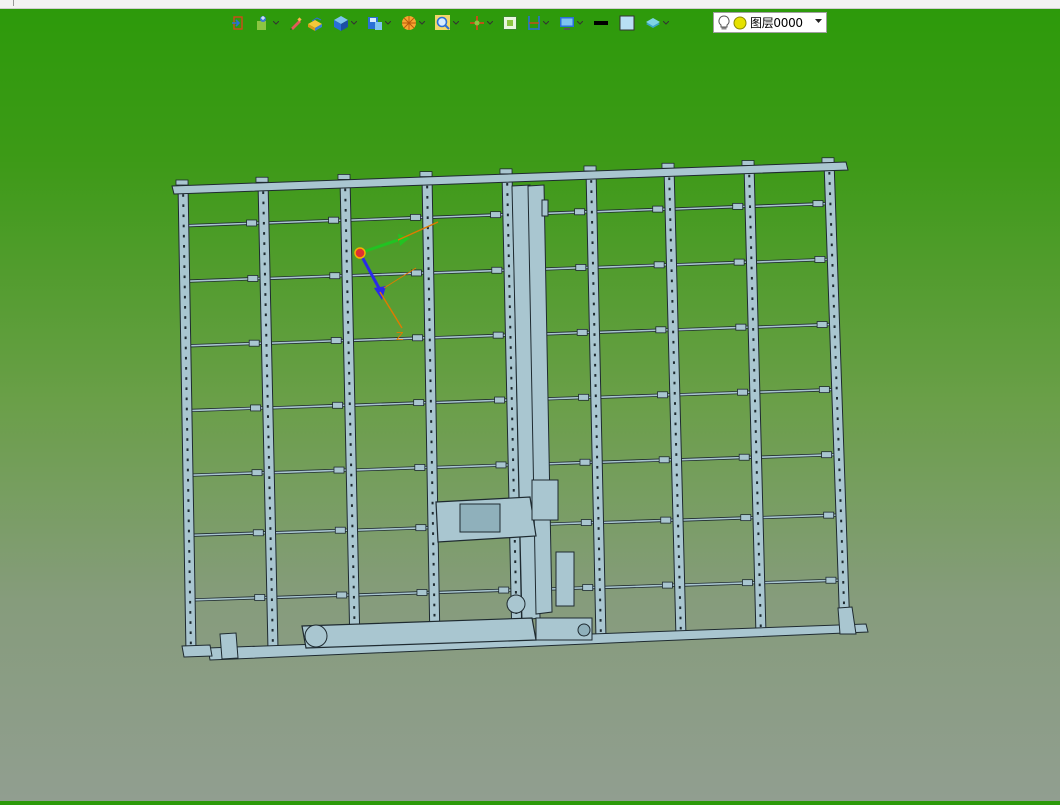  What do you see at coordinates (481, 23) in the screenshot?
I see `move-axis-button` at bounding box center [481, 23].